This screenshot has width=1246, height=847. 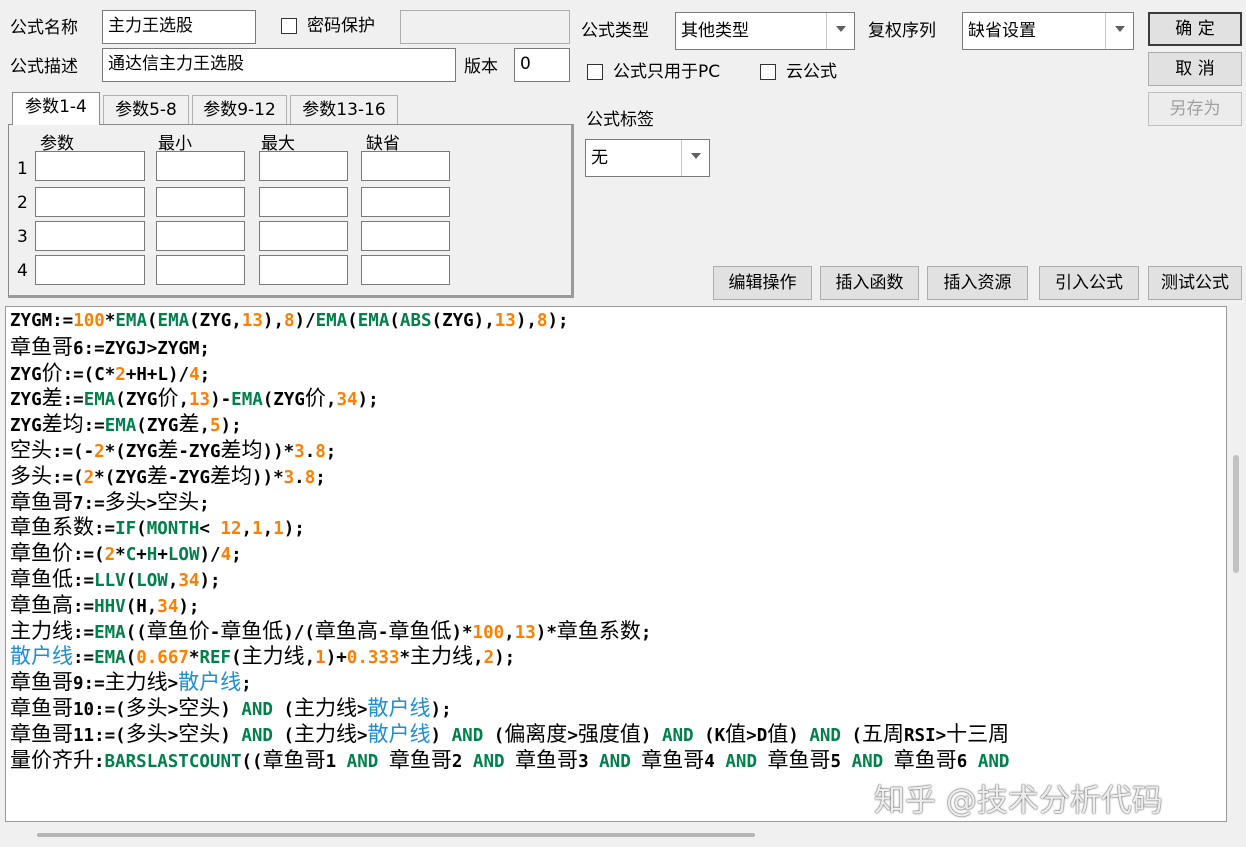 What do you see at coordinates (289, 26) in the screenshot?
I see `password-checkbox` at bounding box center [289, 26].